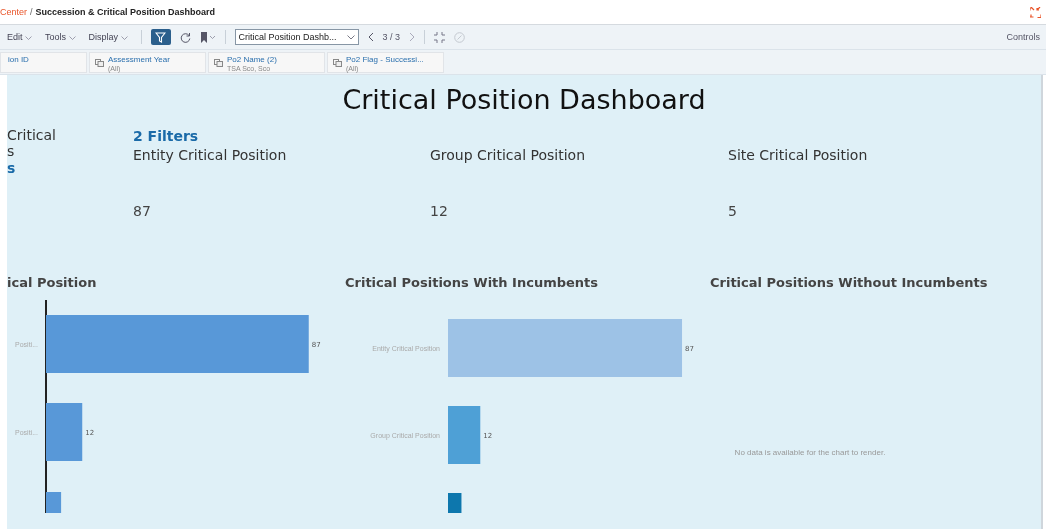 The image size is (1046, 529). What do you see at coordinates (798, 155) in the screenshot?
I see `kpi-label: Site Critical Position` at bounding box center [798, 155].